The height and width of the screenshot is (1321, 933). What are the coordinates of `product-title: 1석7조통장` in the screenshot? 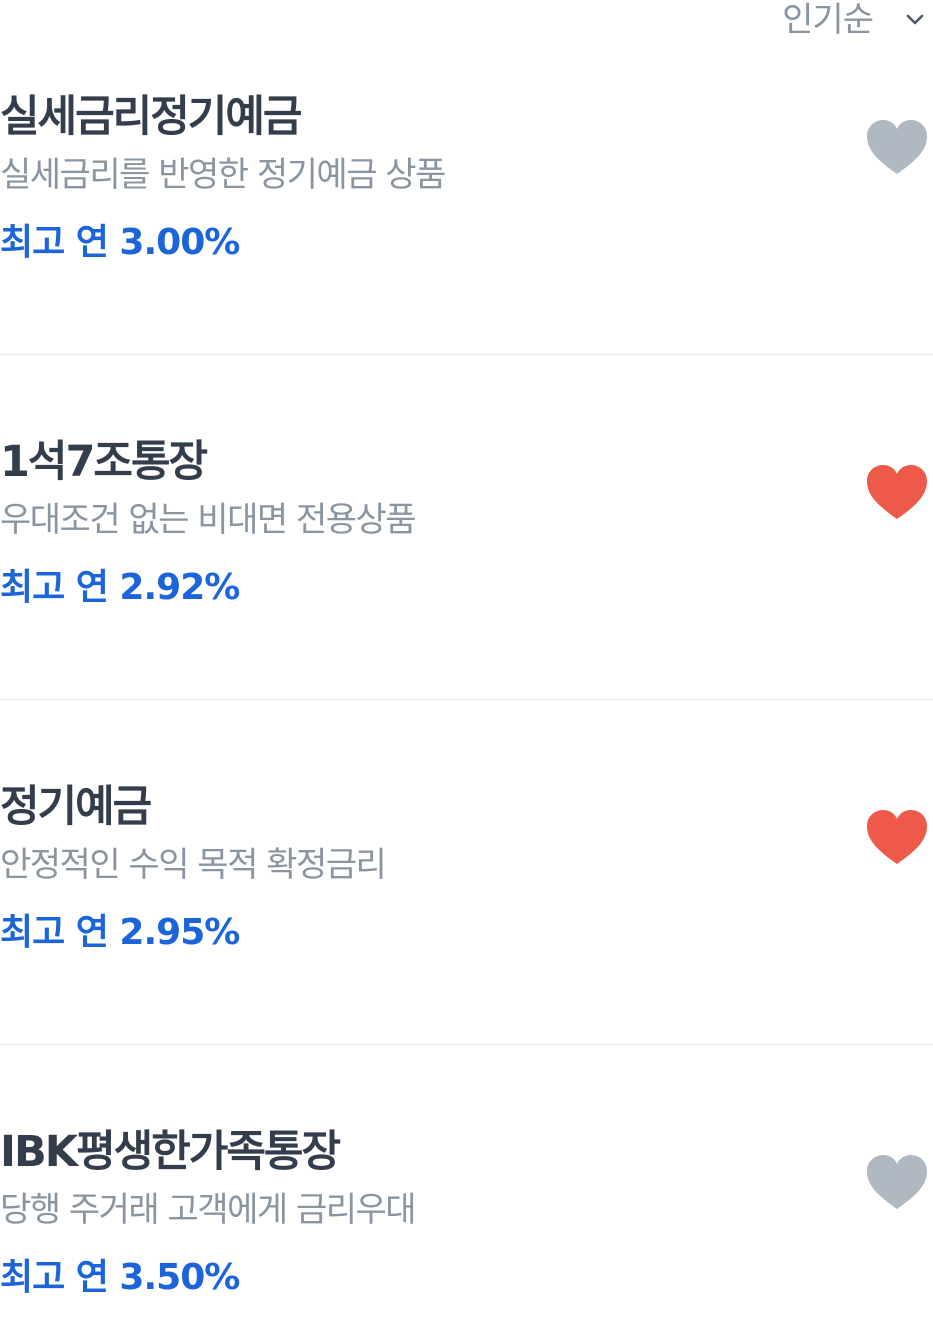 It's located at (104, 462).